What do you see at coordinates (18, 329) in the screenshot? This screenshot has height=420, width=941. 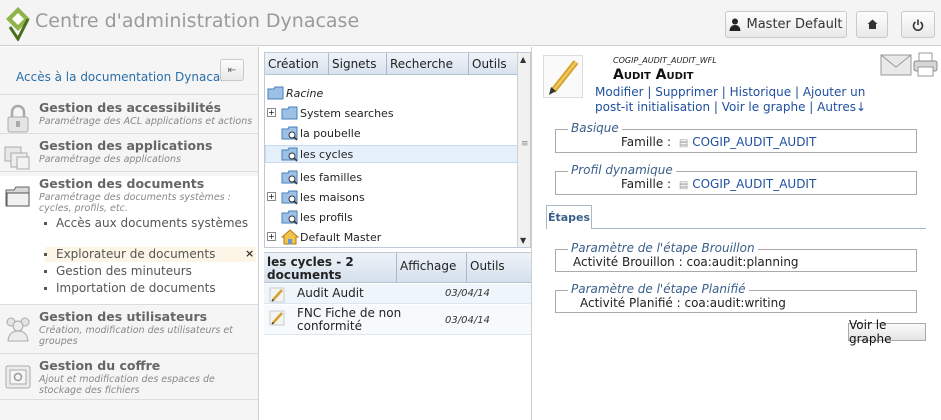 I see `users-icon` at bounding box center [18, 329].